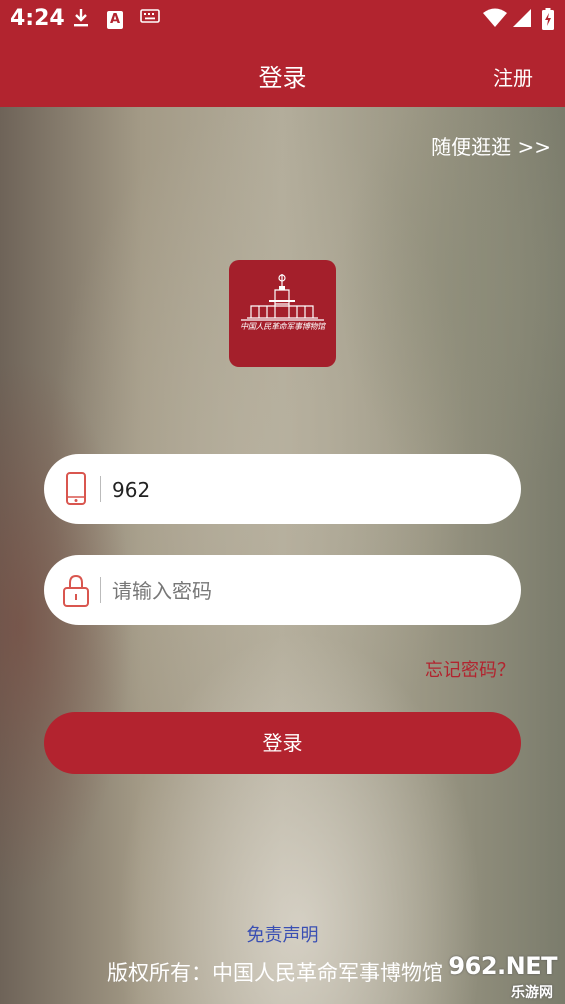  What do you see at coordinates (470, 669) in the screenshot?
I see `forgot-password-link: 忘记密码？` at bounding box center [470, 669].